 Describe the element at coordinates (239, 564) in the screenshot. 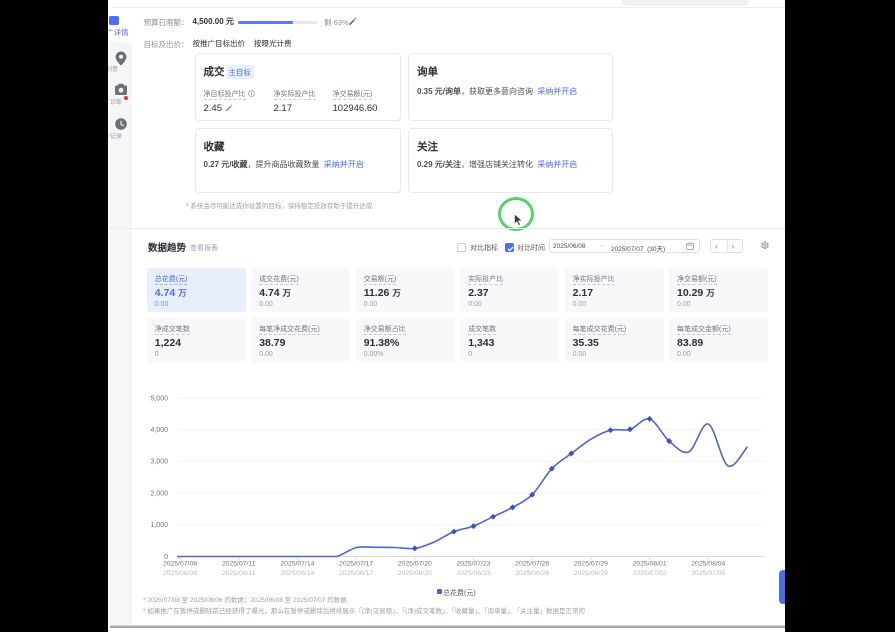

I see `svg-text: 2025/07/11` at that location.